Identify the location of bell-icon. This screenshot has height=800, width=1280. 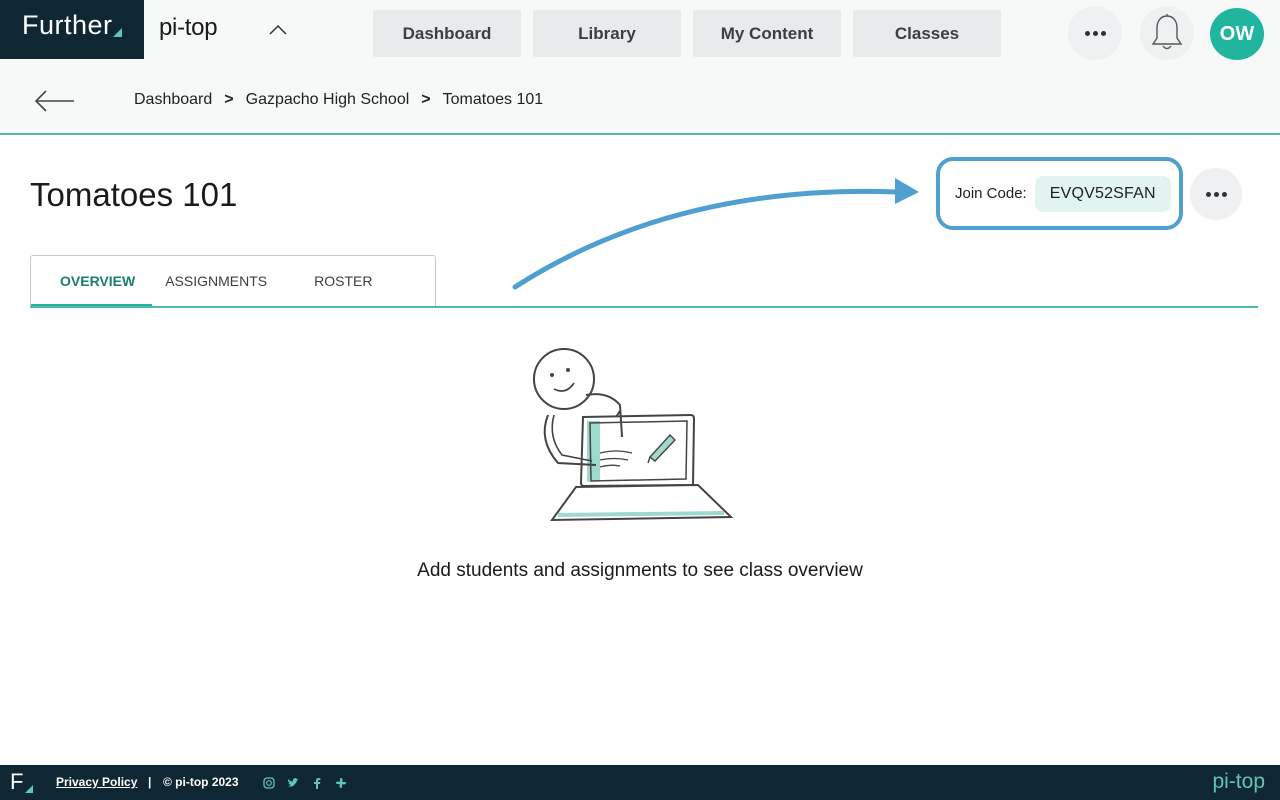
(1167, 32).